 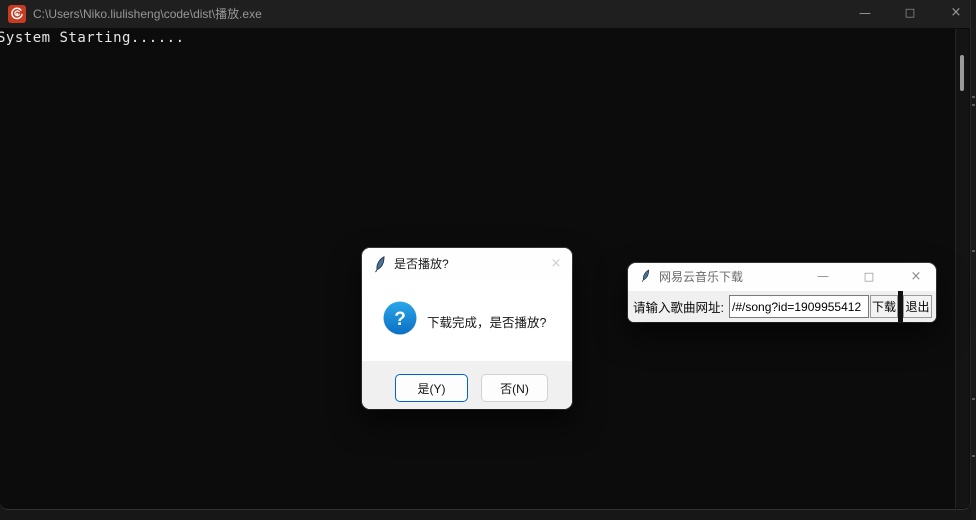 What do you see at coordinates (917, 306) in the screenshot?
I see `exit-button: 退出` at bounding box center [917, 306].